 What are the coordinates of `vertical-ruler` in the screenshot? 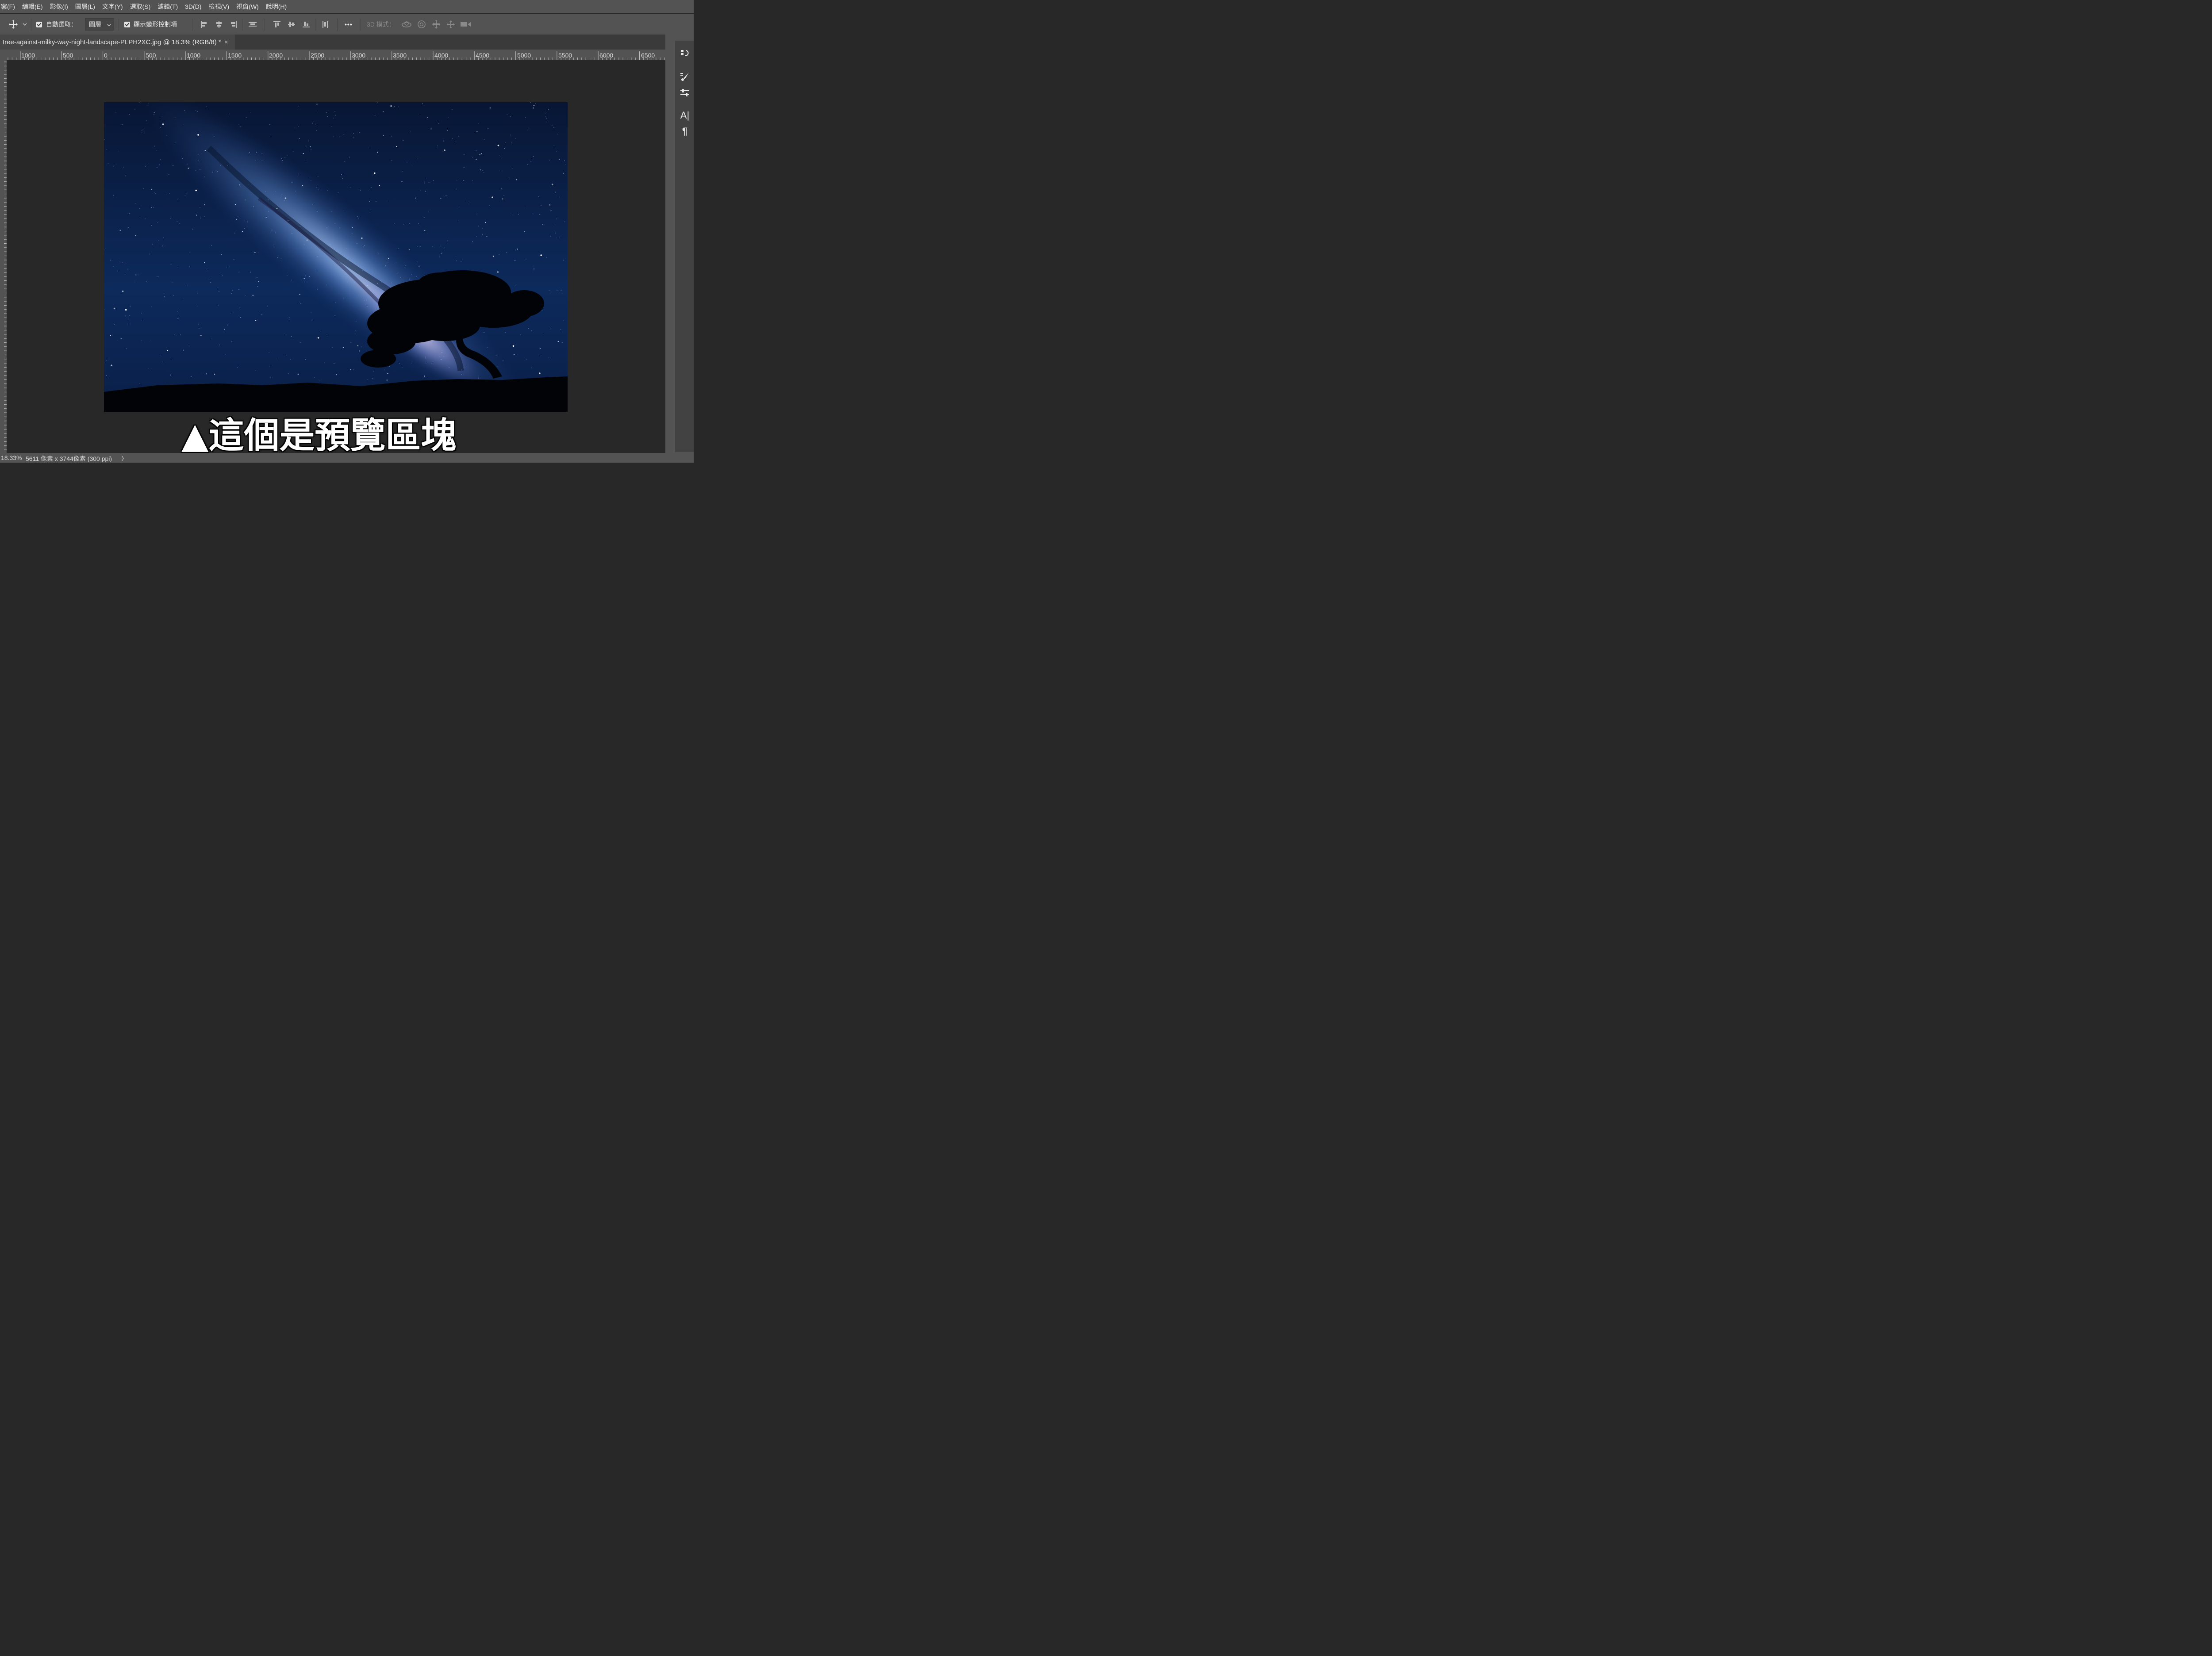 It's located at (4, 256).